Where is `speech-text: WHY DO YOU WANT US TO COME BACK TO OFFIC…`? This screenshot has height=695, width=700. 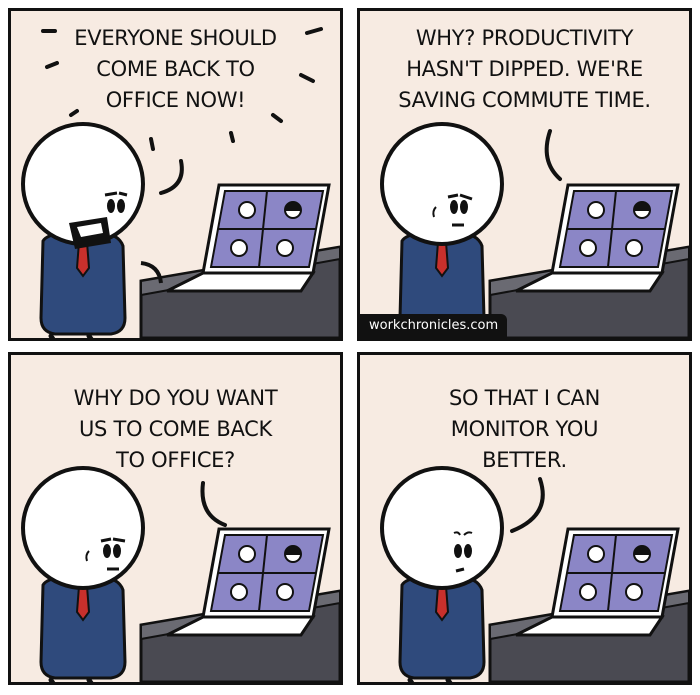
speech-text: WHY DO YOU WANT US TO COME BACK TO OFFIC… is located at coordinates (175, 429).